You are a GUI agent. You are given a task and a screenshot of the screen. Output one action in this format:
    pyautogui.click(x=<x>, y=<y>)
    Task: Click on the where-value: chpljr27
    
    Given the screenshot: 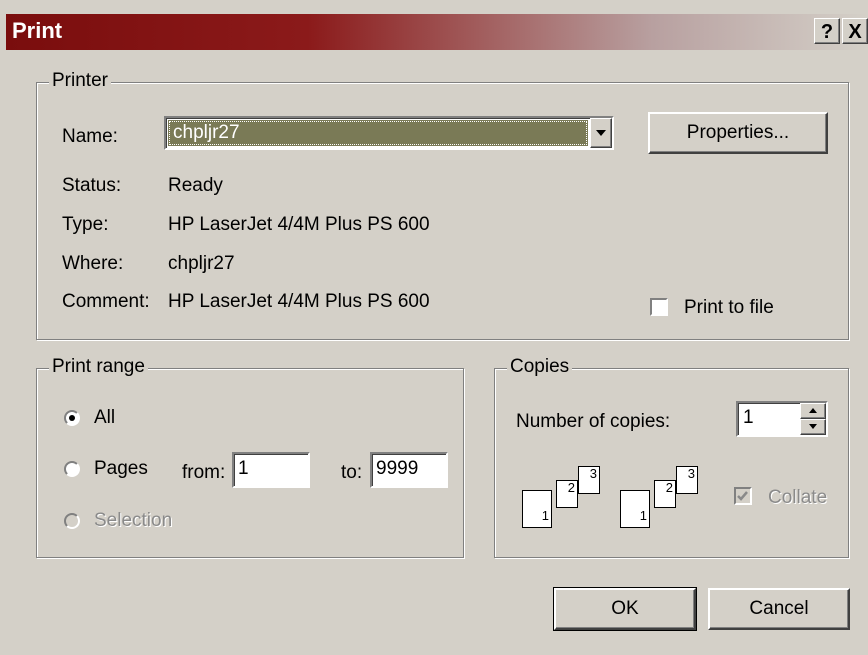 What is the action you would take?
    pyautogui.click(x=201, y=263)
    